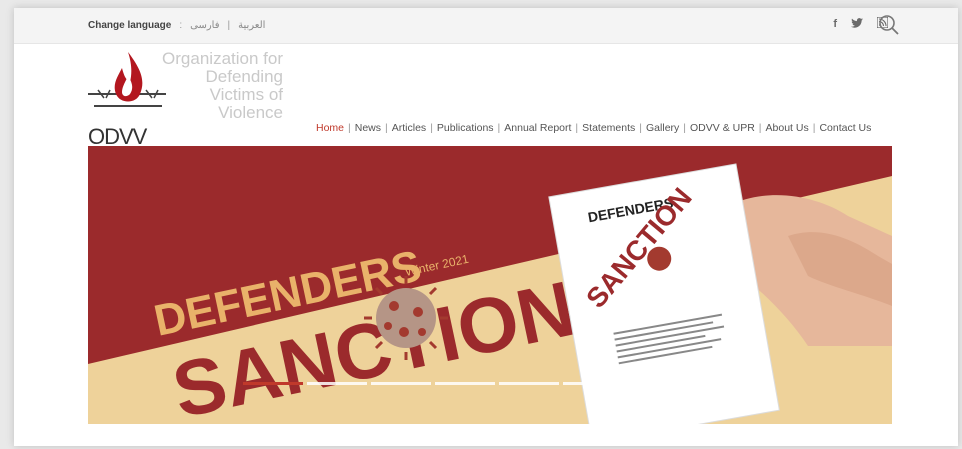 This screenshot has width=962, height=449. Describe the element at coordinates (330, 128) in the screenshot. I see `nav-home: Home` at that location.